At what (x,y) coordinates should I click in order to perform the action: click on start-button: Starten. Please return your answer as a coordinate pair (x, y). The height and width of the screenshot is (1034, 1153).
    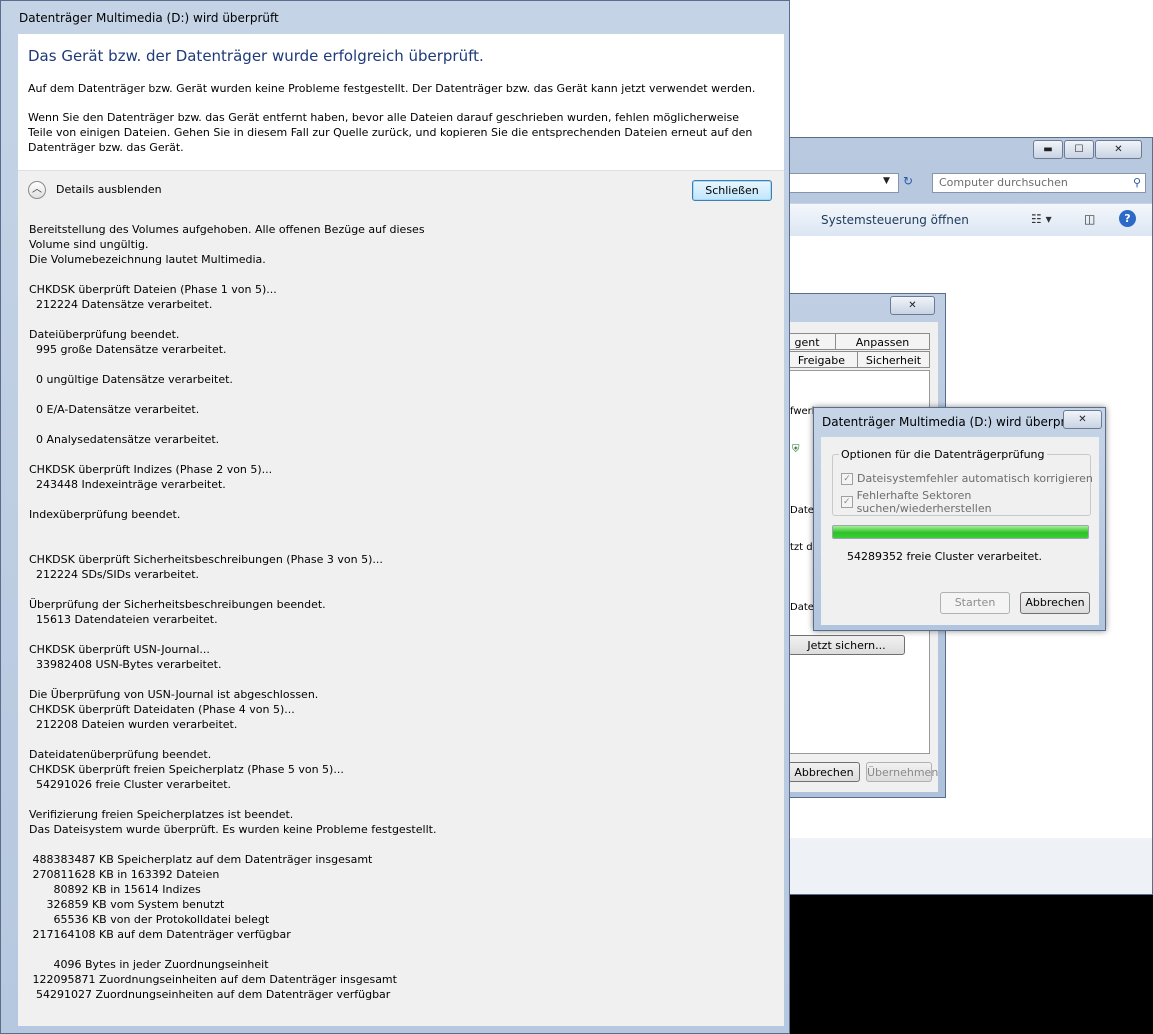
    Looking at the image, I should click on (975, 603).